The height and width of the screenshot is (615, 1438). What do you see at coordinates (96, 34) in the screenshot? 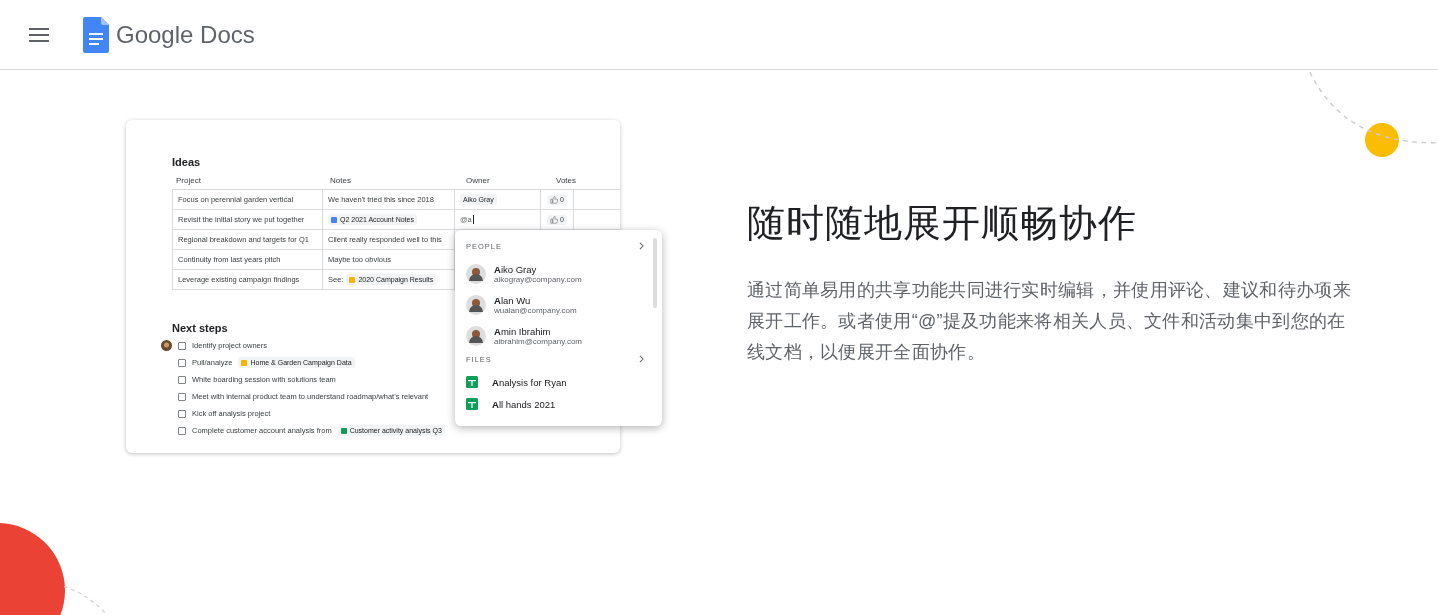
I see `docs-logo-icon` at bounding box center [96, 34].